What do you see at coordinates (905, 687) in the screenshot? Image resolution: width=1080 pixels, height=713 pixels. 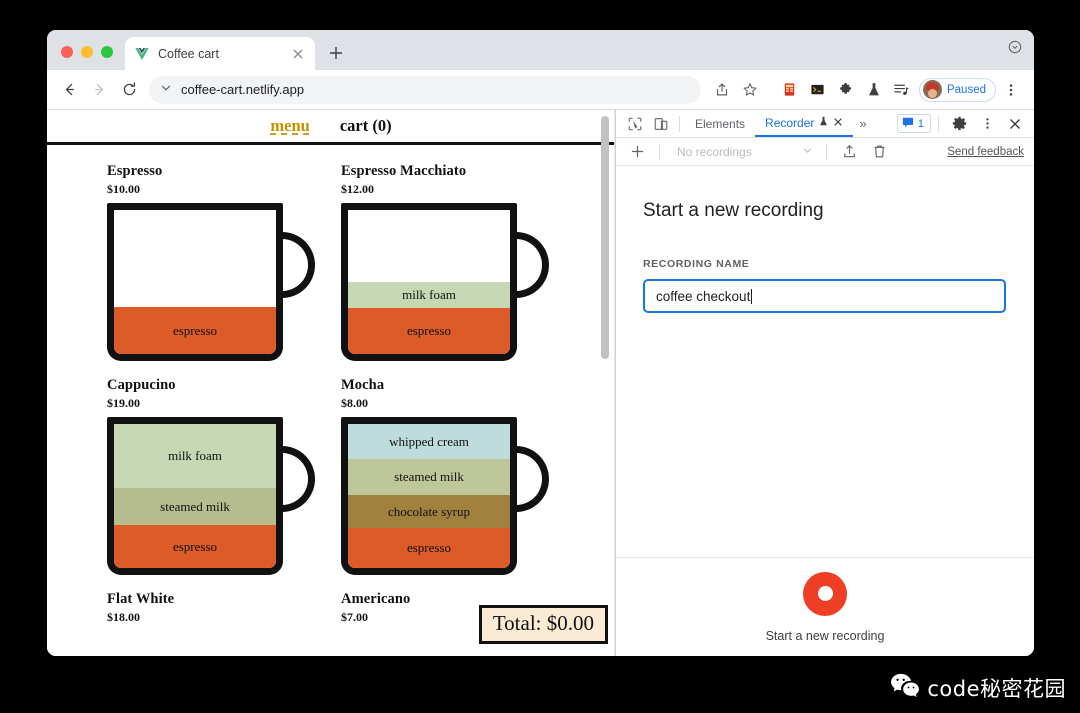 I see `wechat-icon` at bounding box center [905, 687].